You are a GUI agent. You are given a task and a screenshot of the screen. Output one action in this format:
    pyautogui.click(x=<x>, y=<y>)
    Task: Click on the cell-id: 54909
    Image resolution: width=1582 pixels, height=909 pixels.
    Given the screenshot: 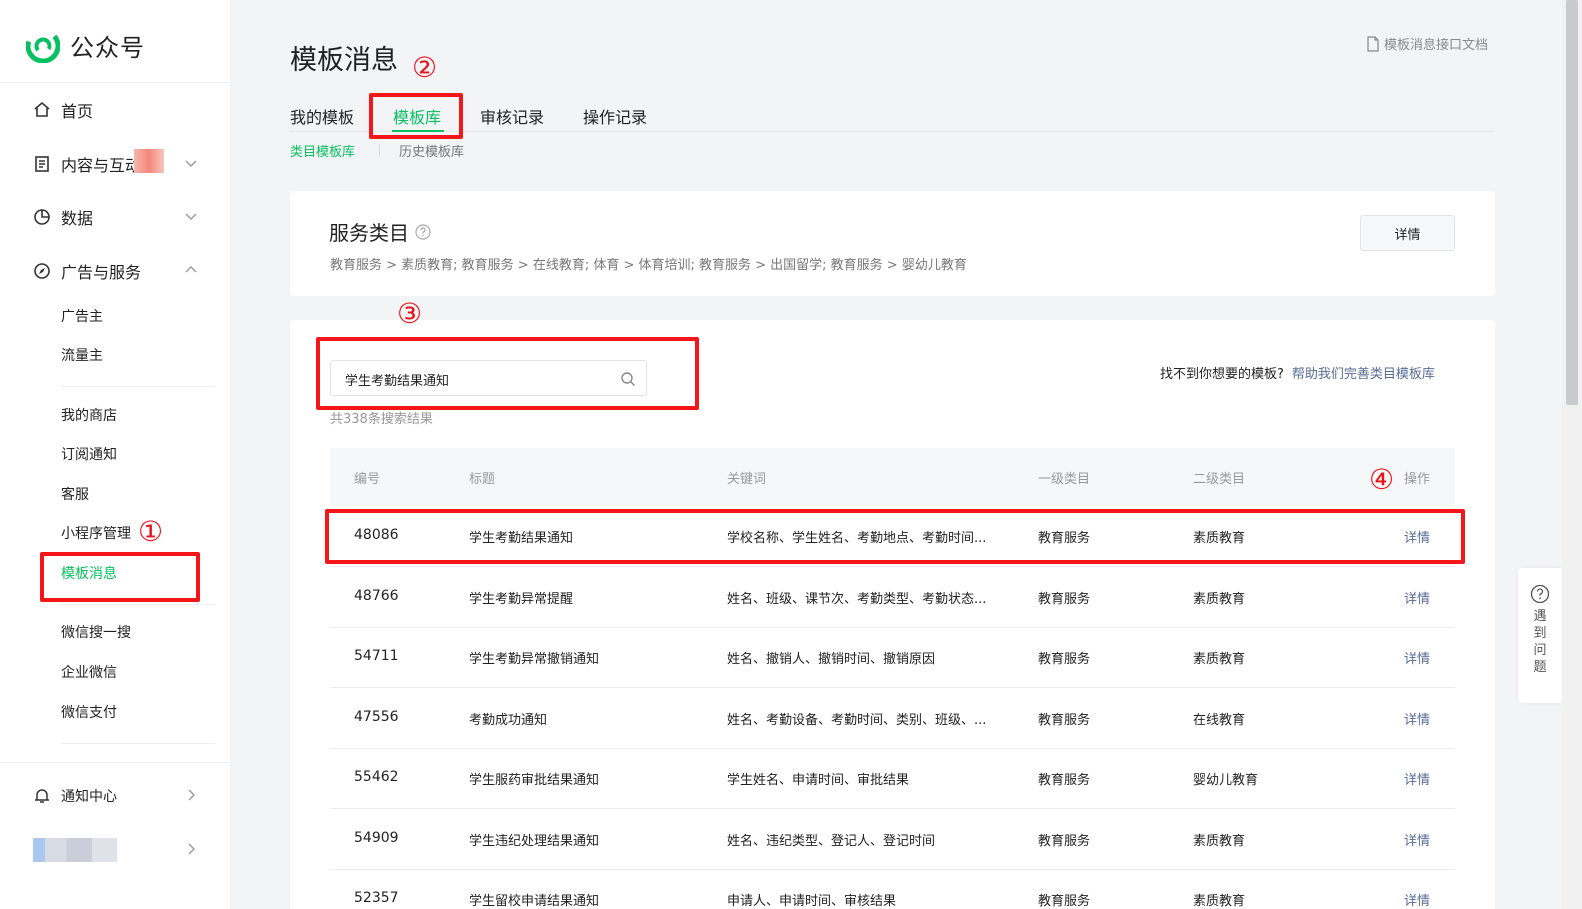 What is the action you would take?
    pyautogui.click(x=376, y=838)
    